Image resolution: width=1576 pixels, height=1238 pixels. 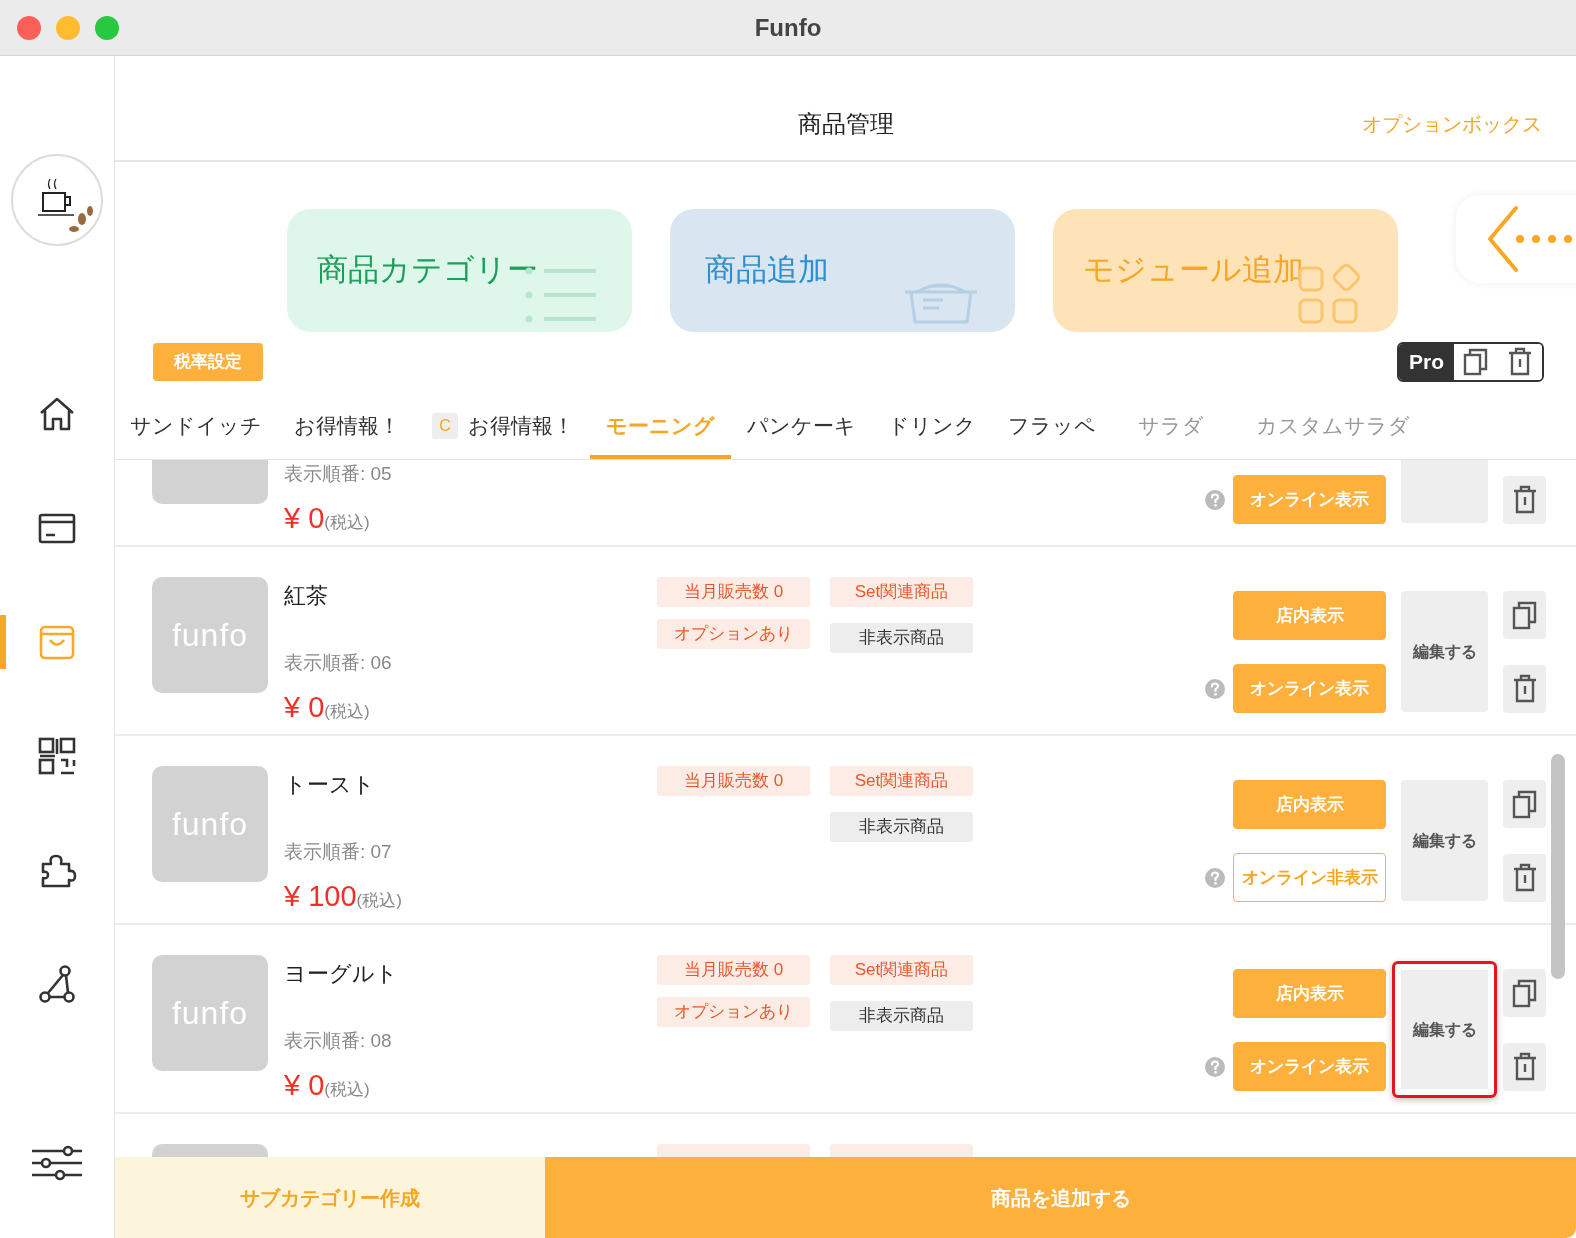 I want to click on page-title: 商品管理, so click(x=845, y=123).